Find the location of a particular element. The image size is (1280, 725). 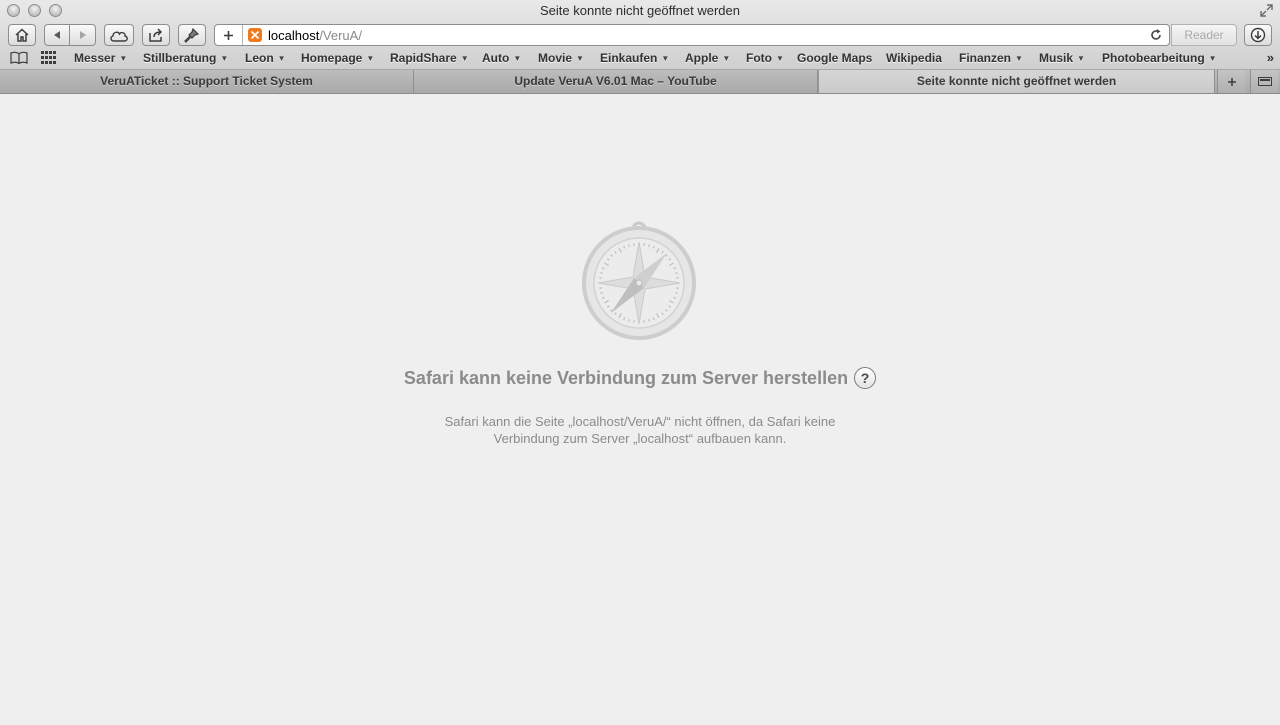

bookmark-item: Finanzen ▼ is located at coordinates (991, 58).